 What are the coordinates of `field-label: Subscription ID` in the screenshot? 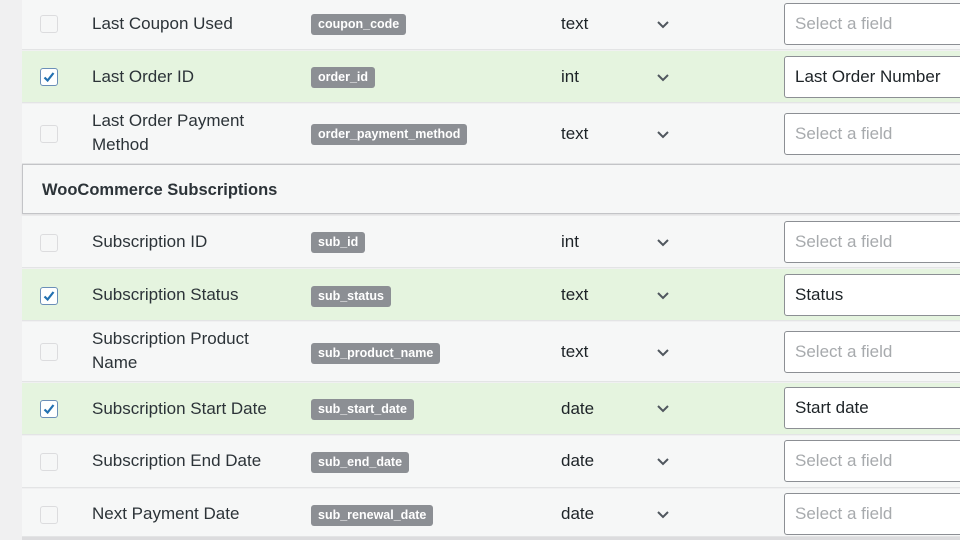 It's located at (150, 241).